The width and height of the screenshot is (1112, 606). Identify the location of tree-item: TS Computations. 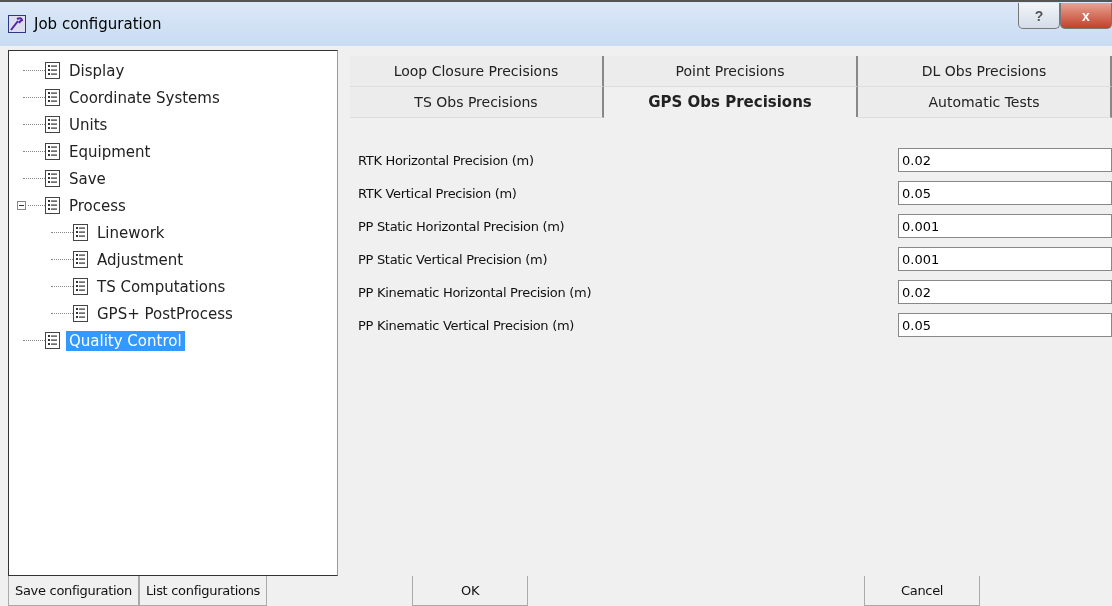
(161, 286).